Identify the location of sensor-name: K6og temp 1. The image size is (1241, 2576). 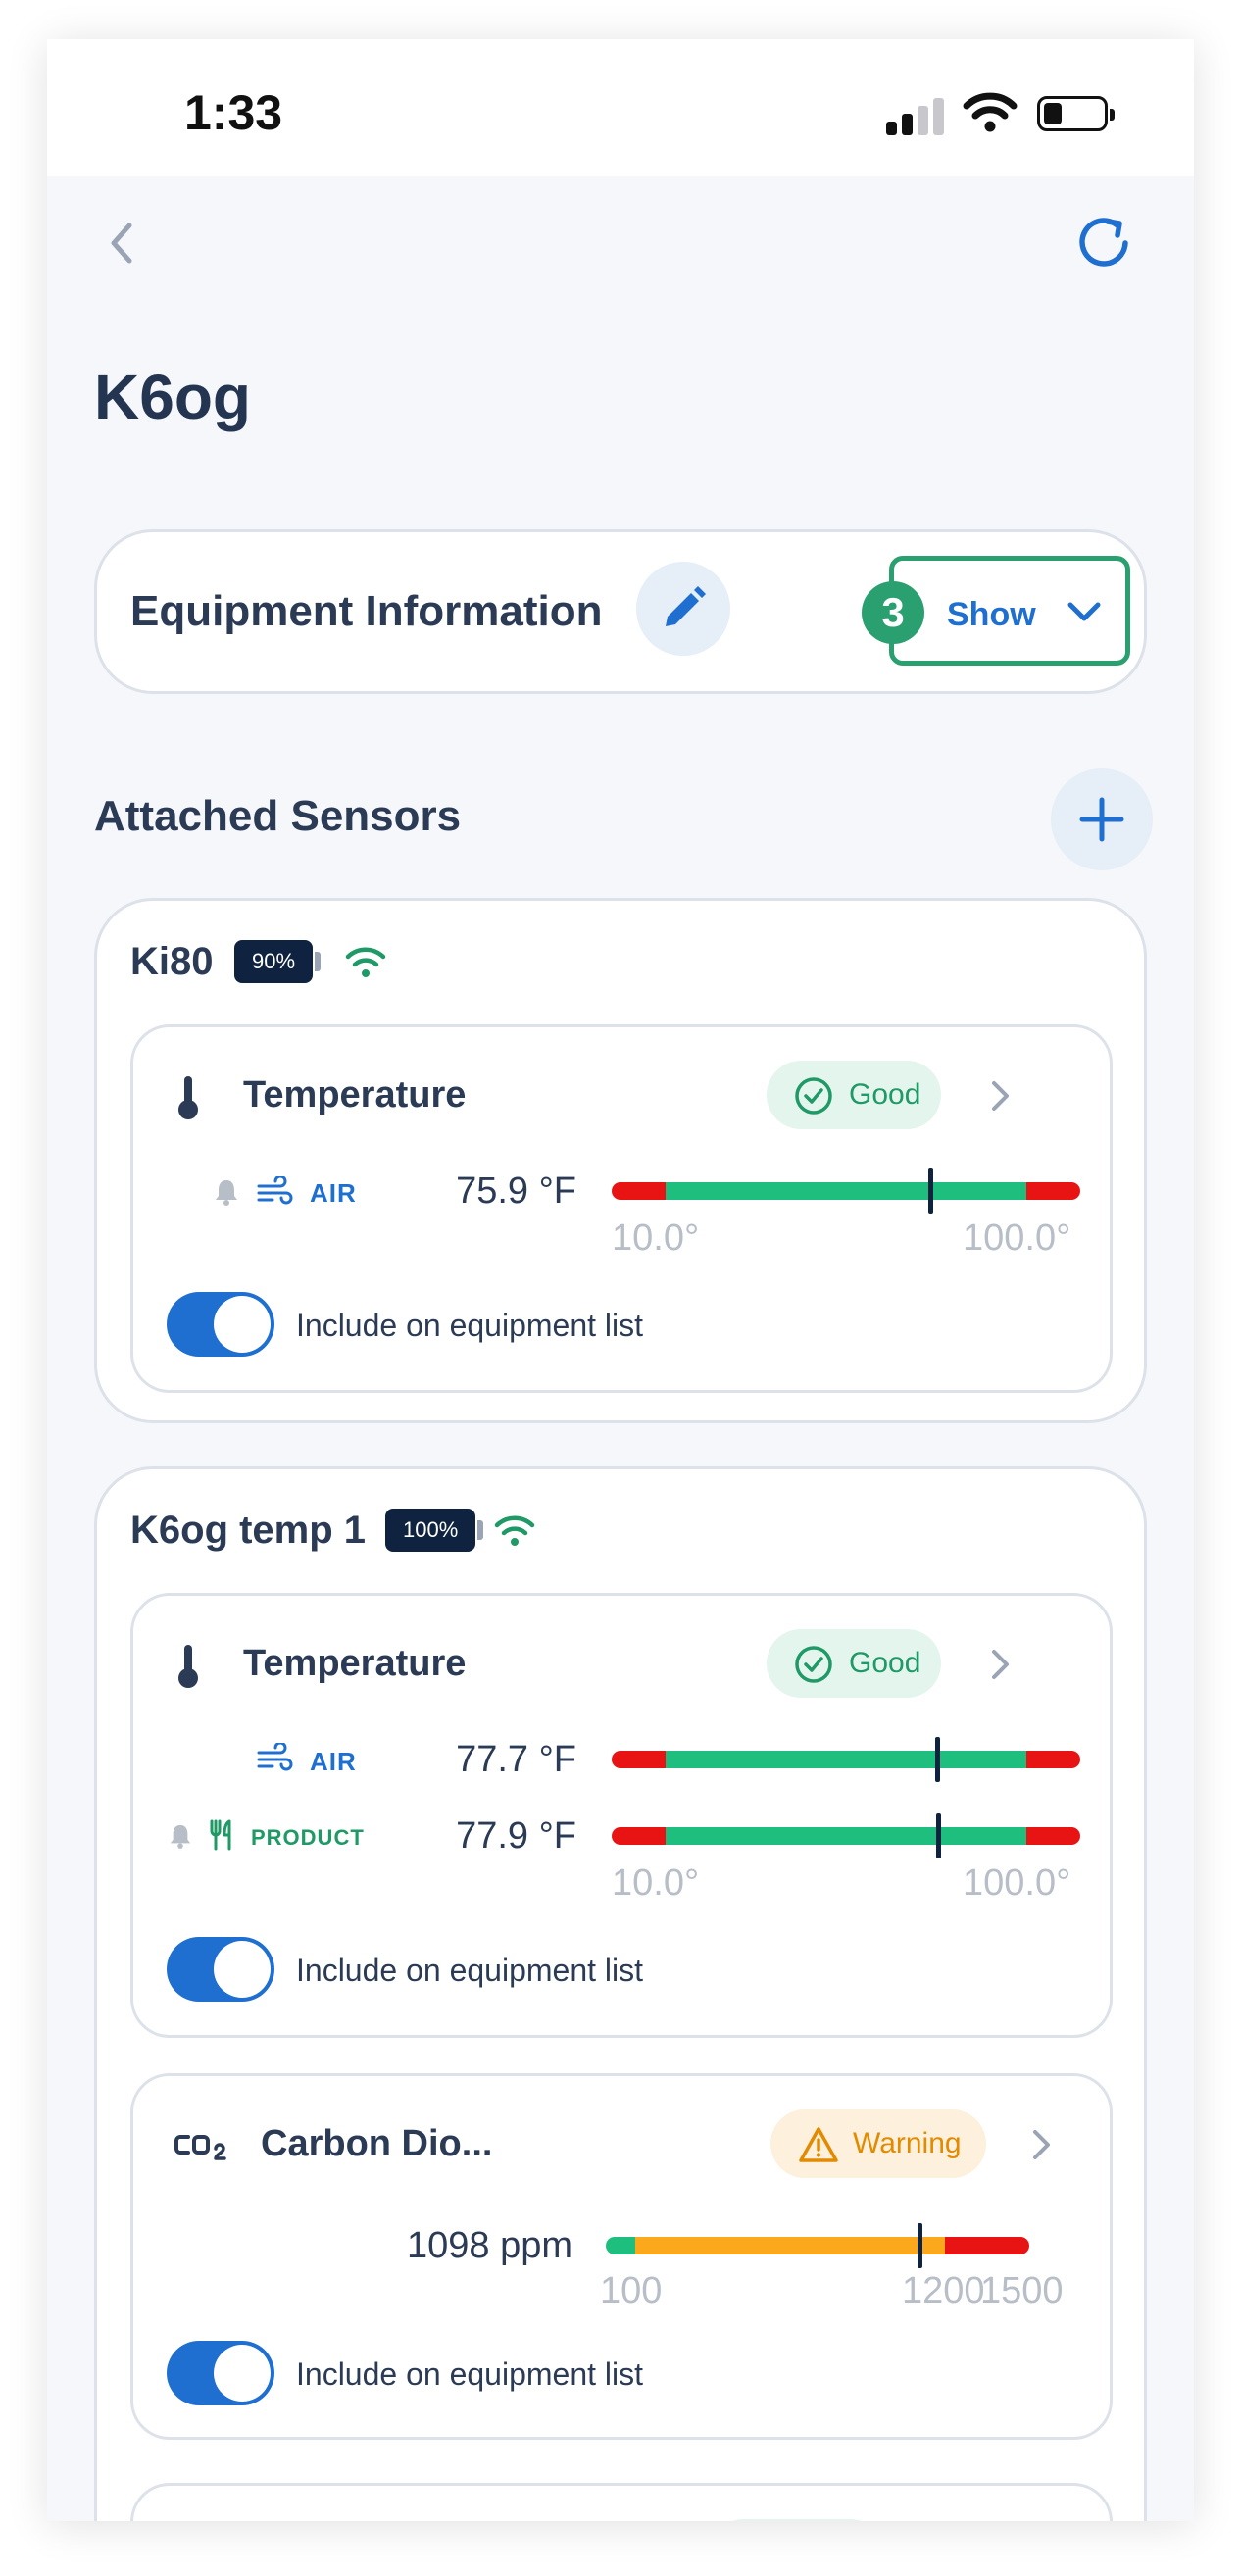
(248, 1530).